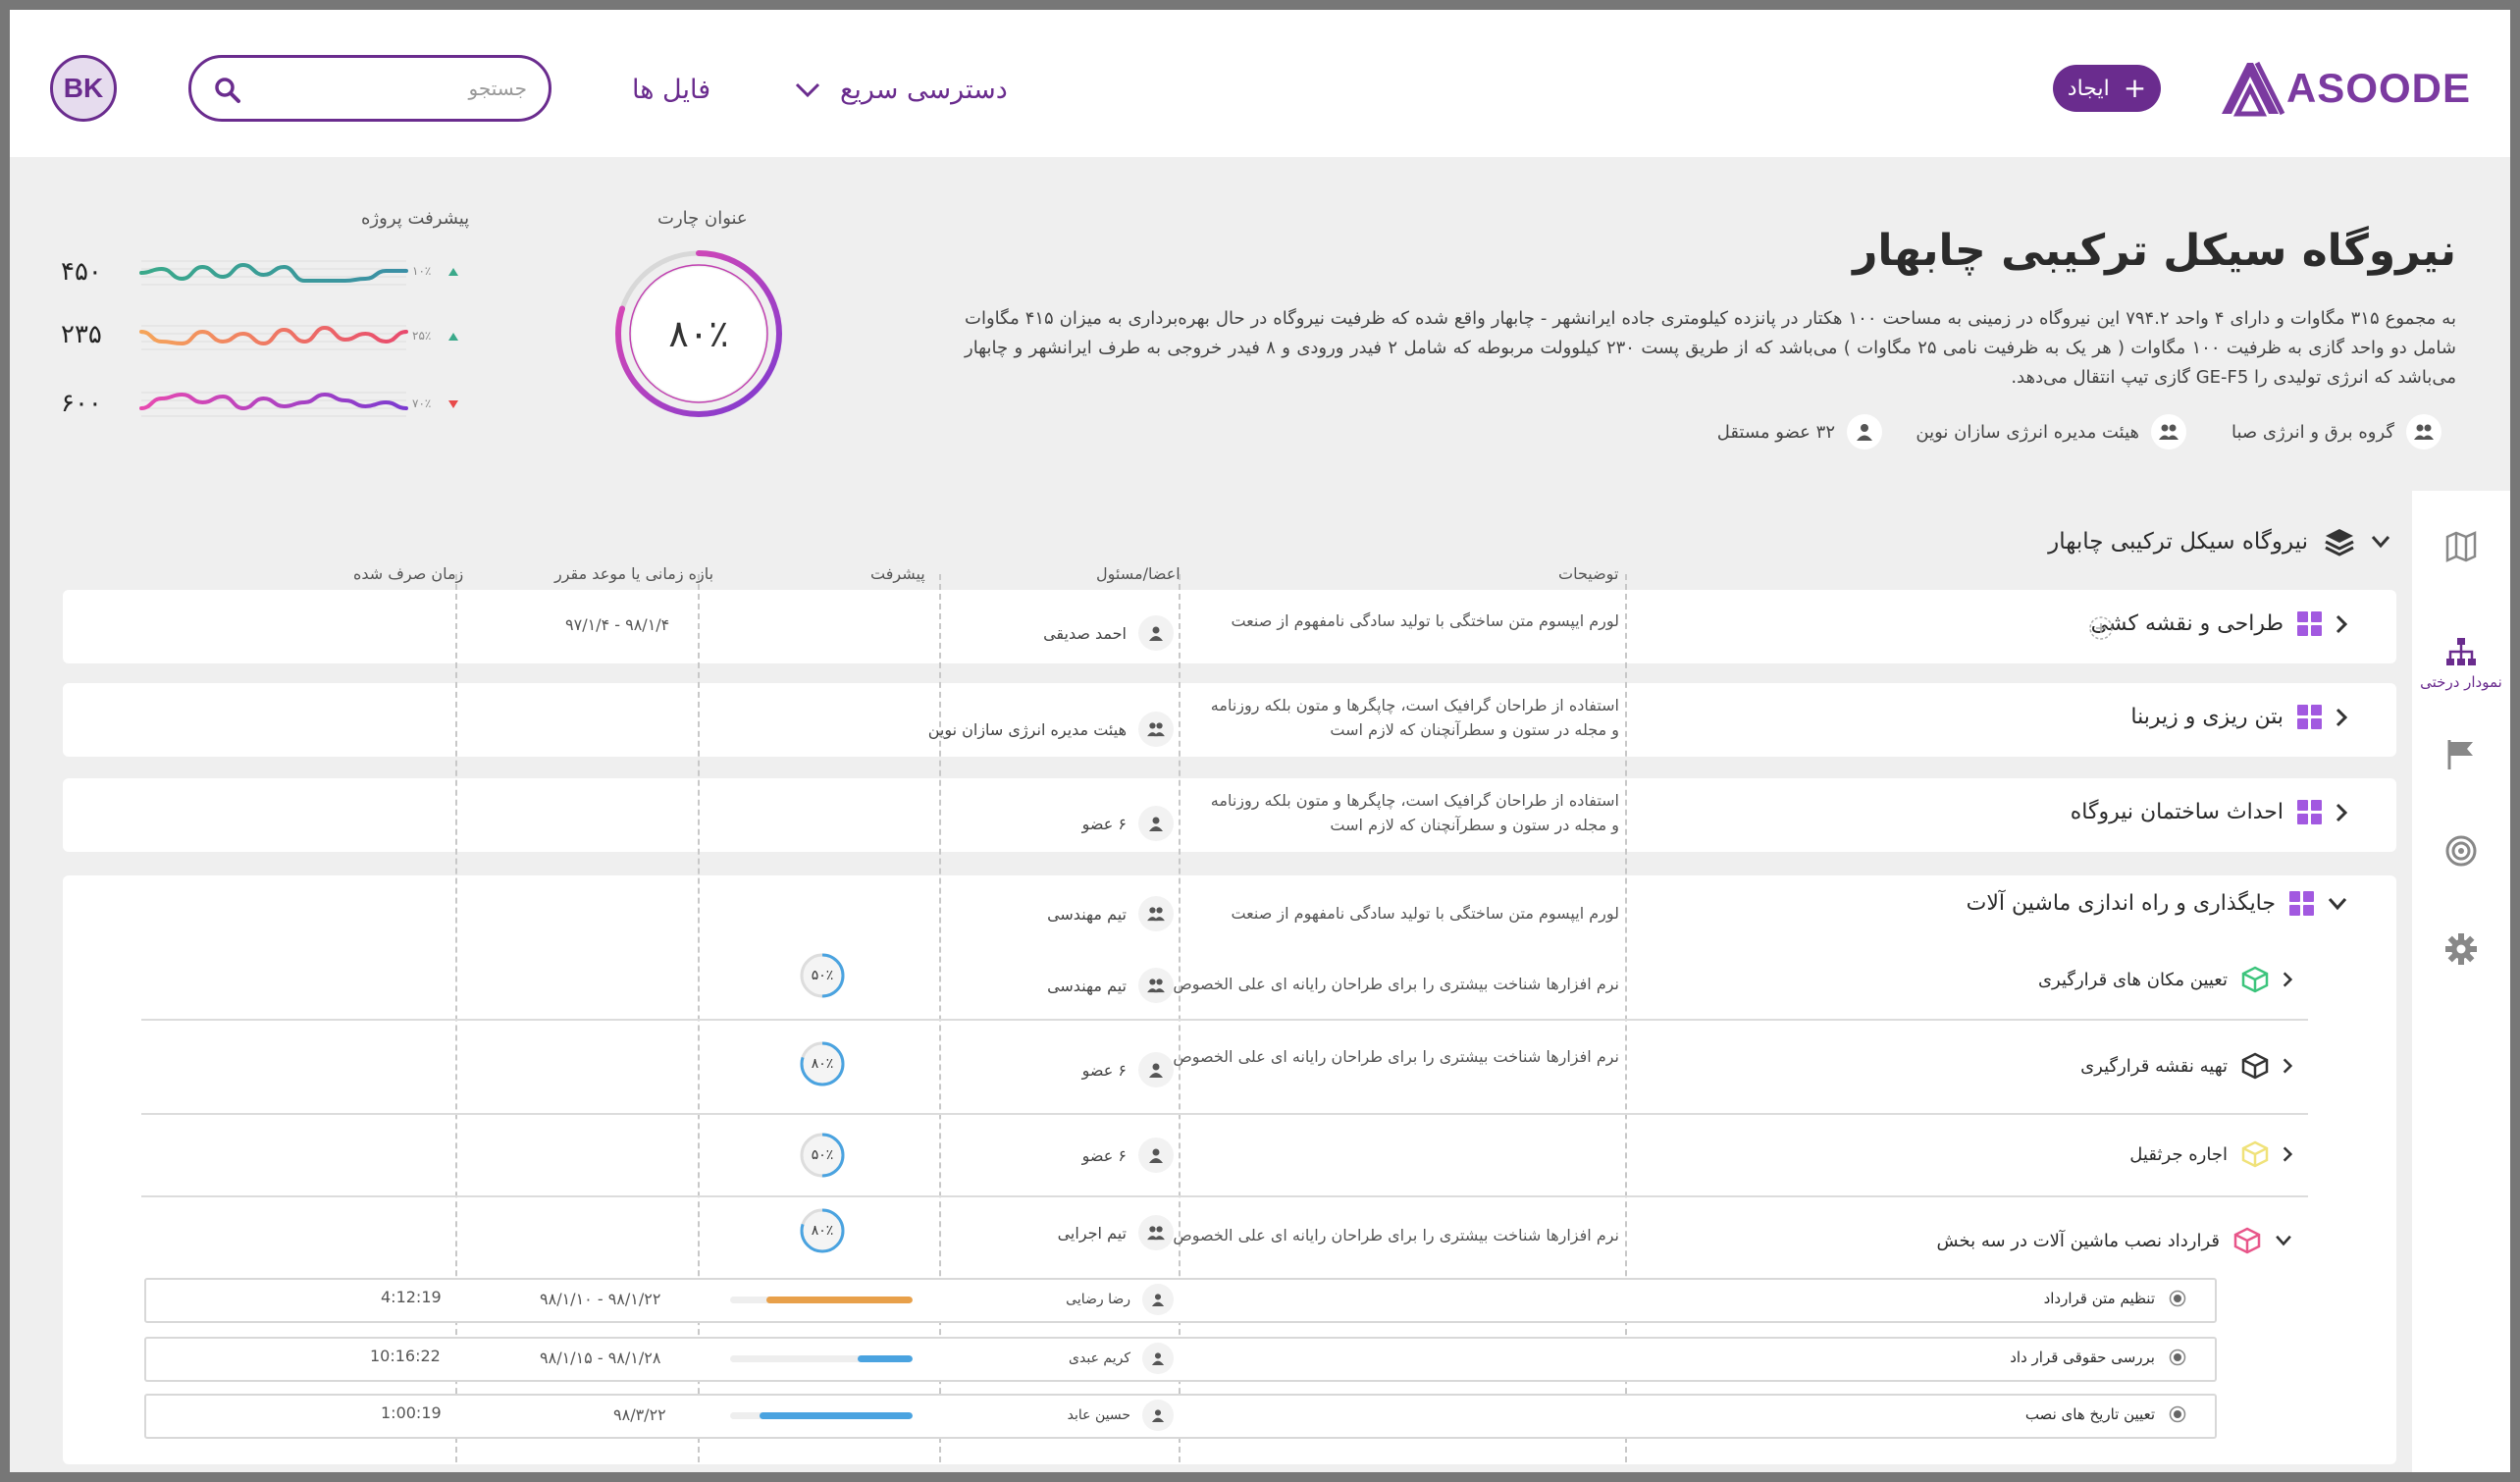 This screenshot has height=1482, width=2520. What do you see at coordinates (81, 334) in the screenshot?
I see `spark-value-2: ۲۳۵` at bounding box center [81, 334].